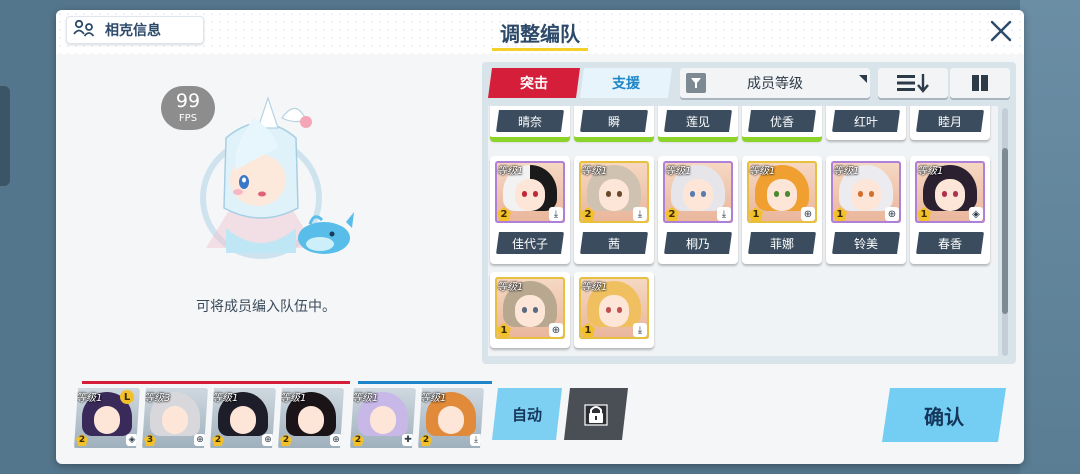 The image size is (1080, 474). I want to click on member-card: 晴奈, so click(530, 123).